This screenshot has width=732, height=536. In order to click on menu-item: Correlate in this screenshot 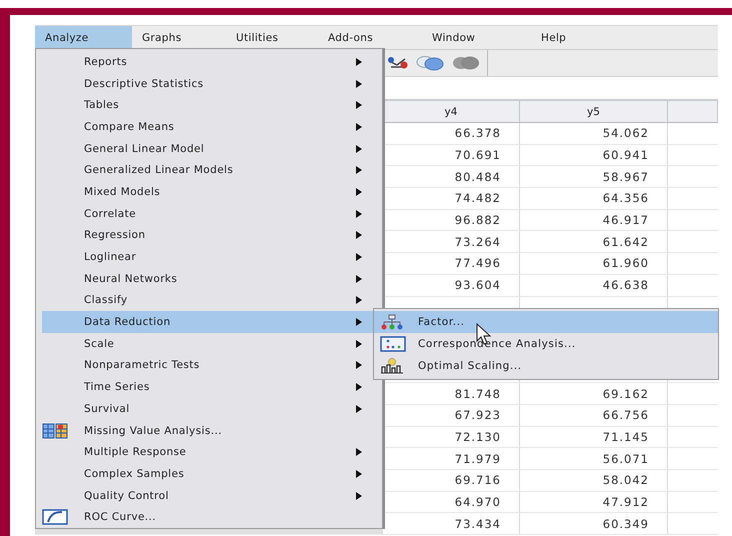, I will do `click(209, 213)`.